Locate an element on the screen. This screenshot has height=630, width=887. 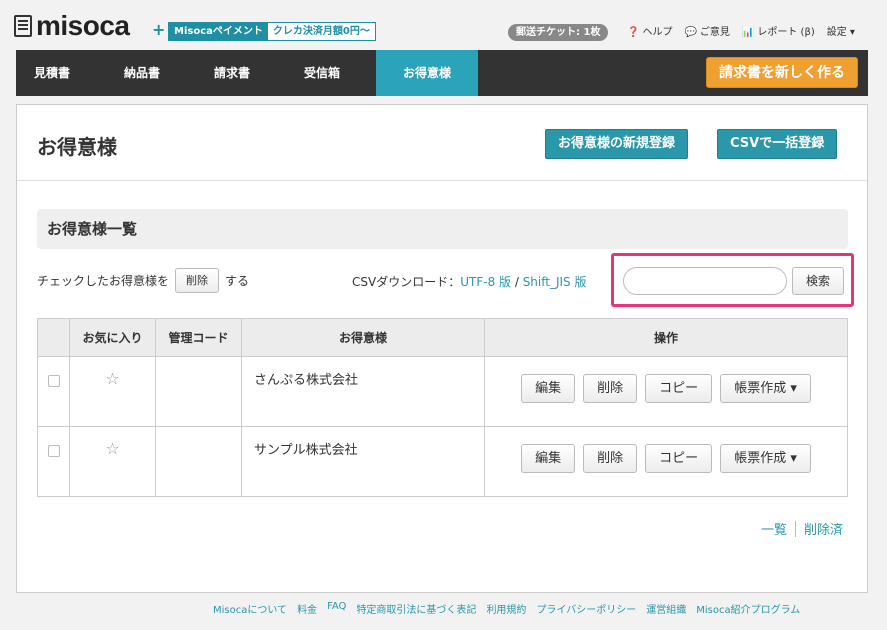
bulk-delete-button: 削除 is located at coordinates (197, 280).